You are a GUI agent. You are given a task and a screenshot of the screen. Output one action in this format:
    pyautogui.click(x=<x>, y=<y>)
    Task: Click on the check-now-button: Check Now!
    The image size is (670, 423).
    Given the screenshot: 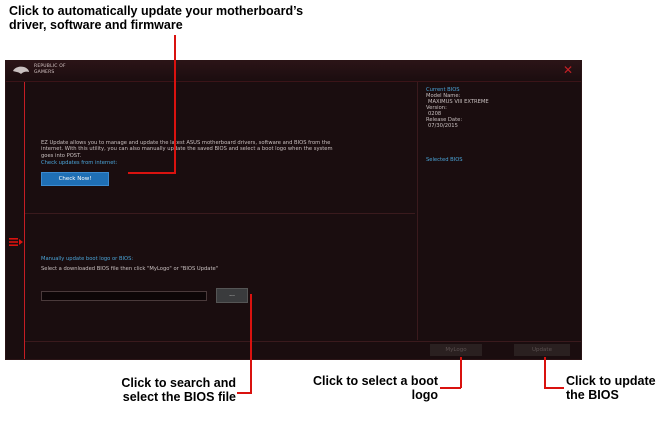 What is the action you would take?
    pyautogui.click(x=75, y=179)
    